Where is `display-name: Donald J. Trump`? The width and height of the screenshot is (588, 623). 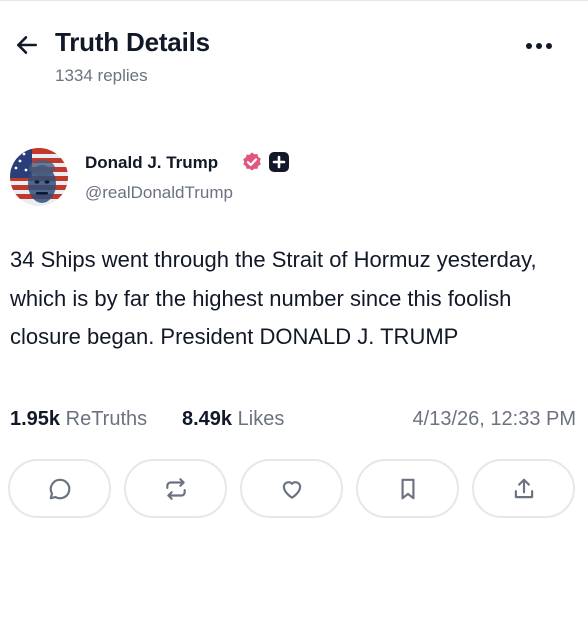 display-name: Donald J. Trump is located at coordinates (151, 163).